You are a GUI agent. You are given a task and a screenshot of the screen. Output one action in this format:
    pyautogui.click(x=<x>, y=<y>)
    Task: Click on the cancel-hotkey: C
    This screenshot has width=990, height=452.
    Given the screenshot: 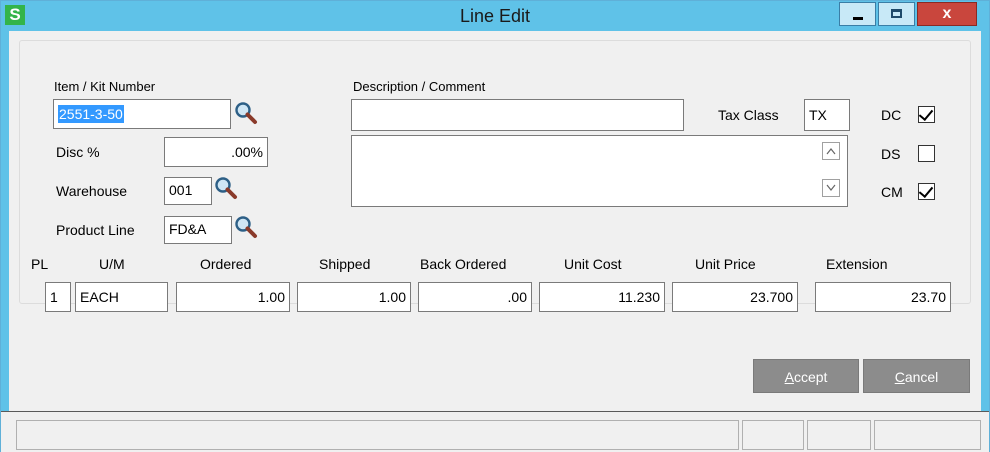 What is the action you would take?
    pyautogui.click(x=899, y=377)
    